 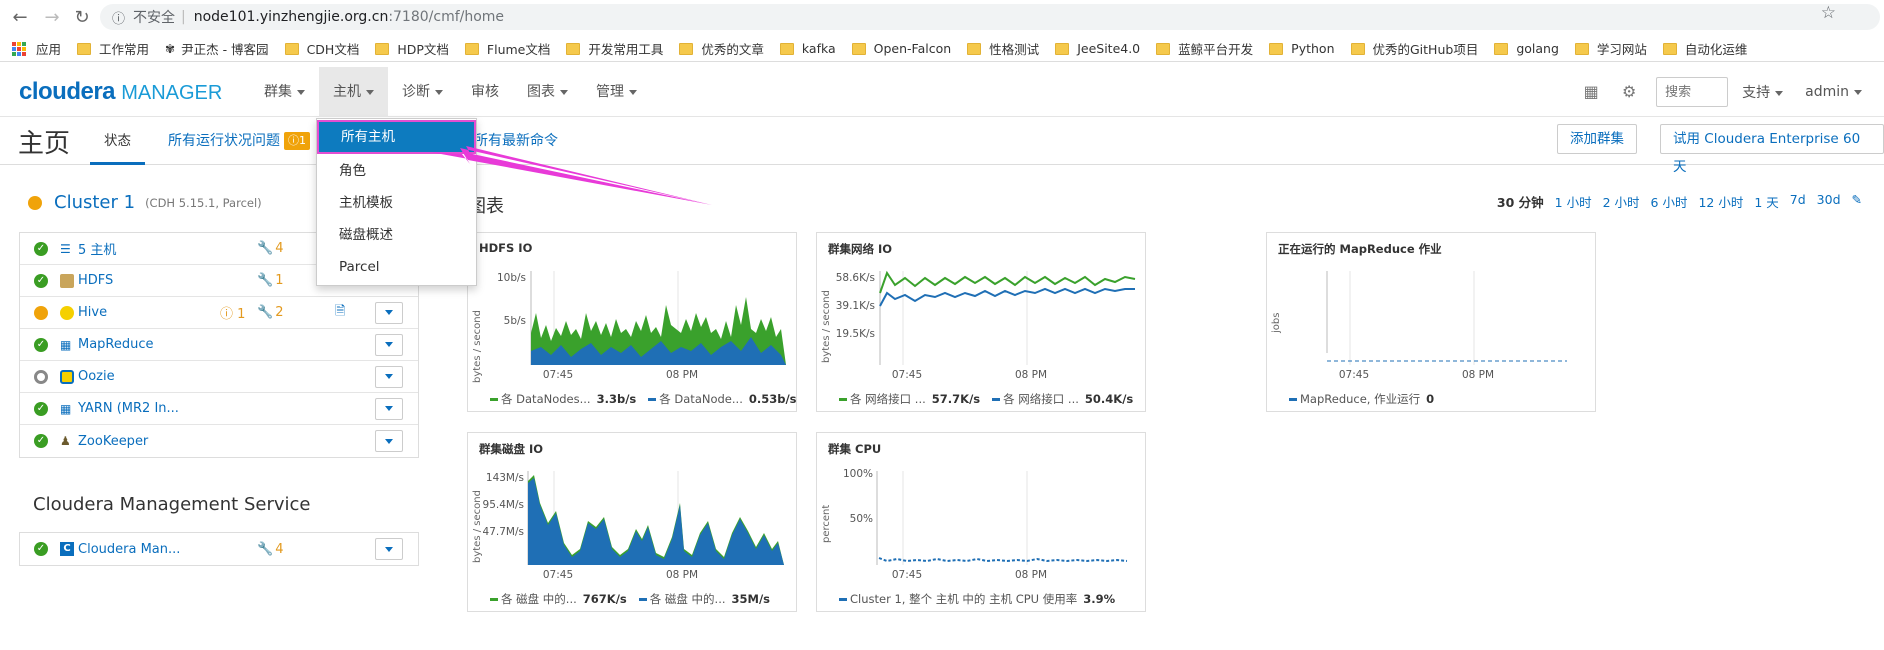 I want to click on service-name: Hive, so click(x=92, y=312).